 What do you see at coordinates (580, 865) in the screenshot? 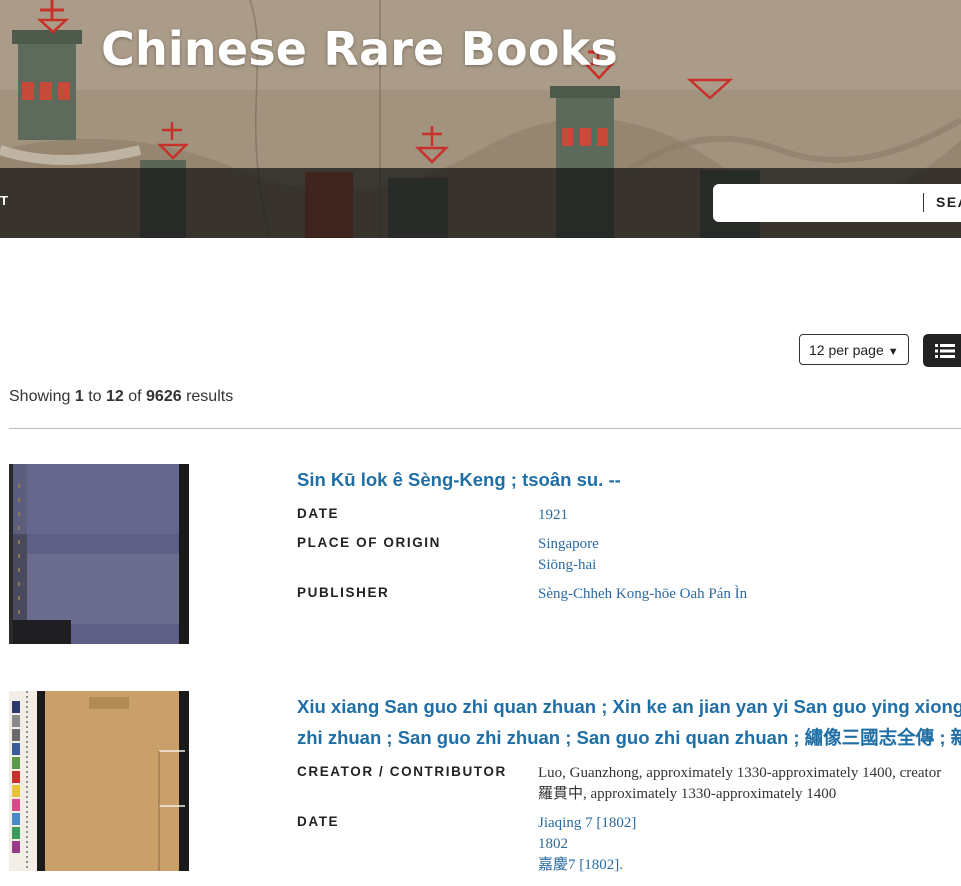
I see `field-value-date: 嘉慶7 [1802].` at bounding box center [580, 865].